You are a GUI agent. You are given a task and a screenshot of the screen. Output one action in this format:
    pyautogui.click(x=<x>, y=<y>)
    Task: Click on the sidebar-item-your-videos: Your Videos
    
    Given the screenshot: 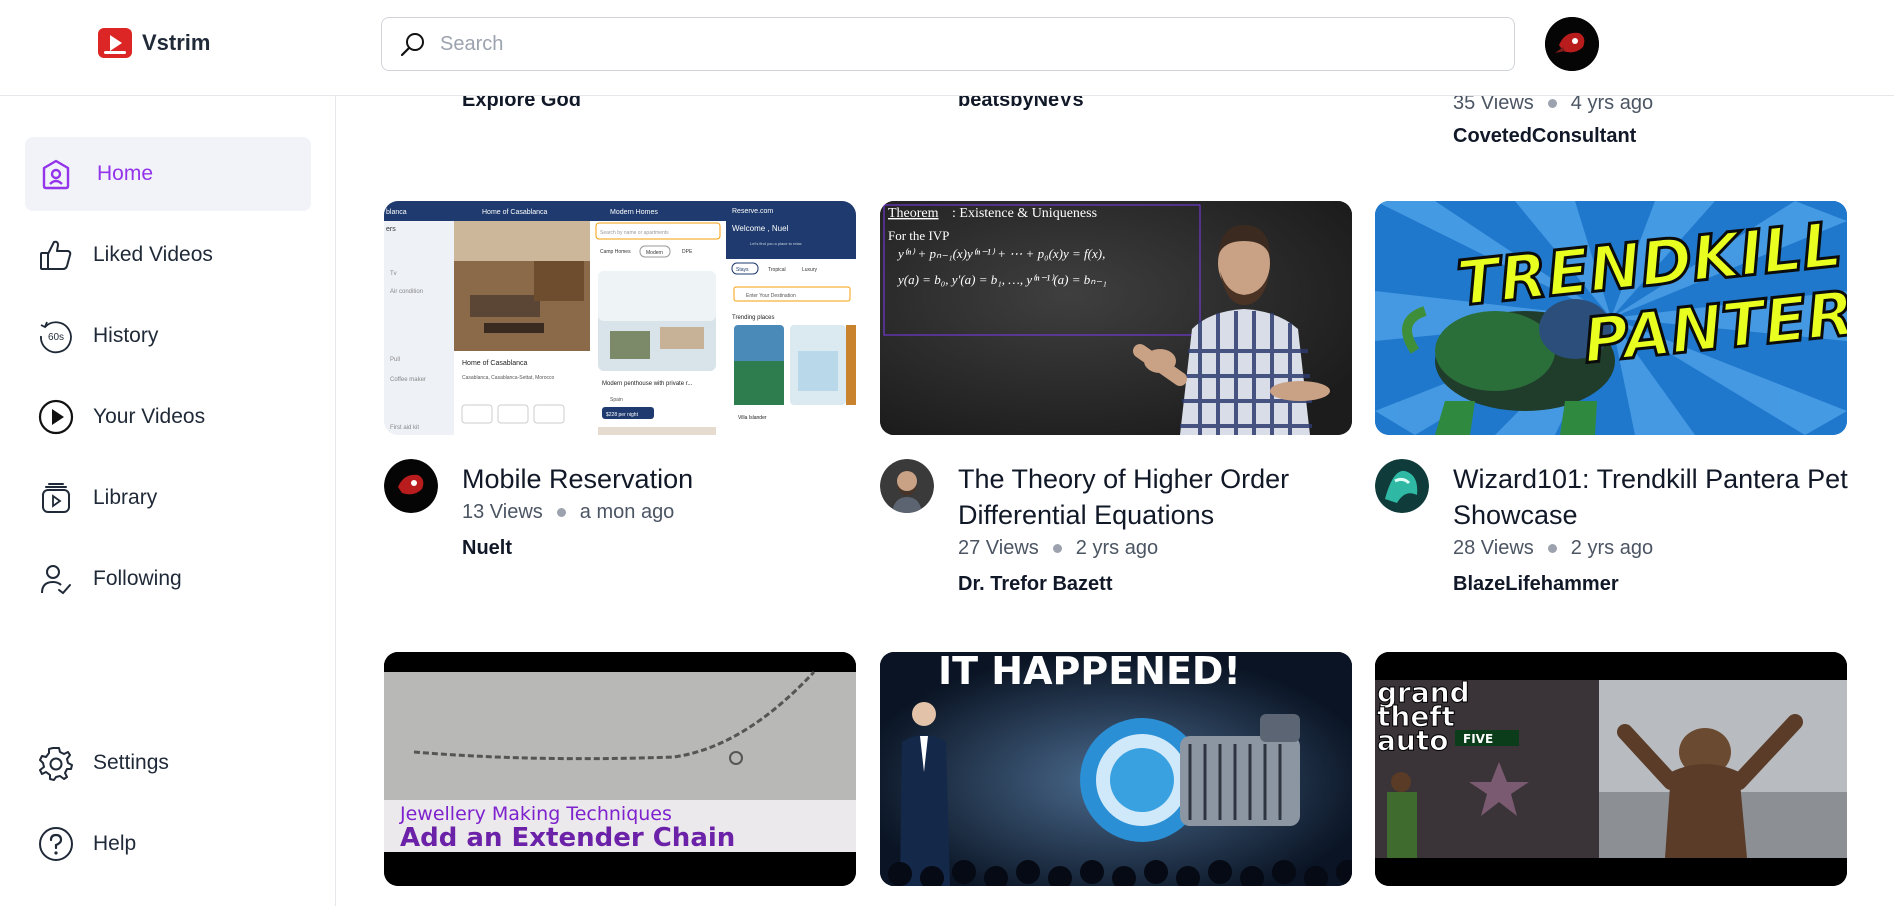 What is the action you would take?
    pyautogui.click(x=168, y=417)
    